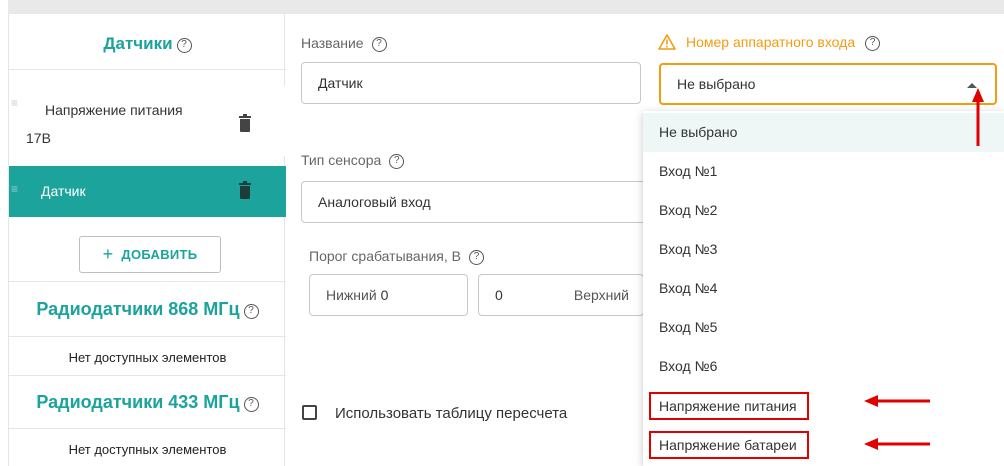  Describe the element at coordinates (147, 449) in the screenshot. I see `radio433-empty-text: Нет доступных элементов` at that location.